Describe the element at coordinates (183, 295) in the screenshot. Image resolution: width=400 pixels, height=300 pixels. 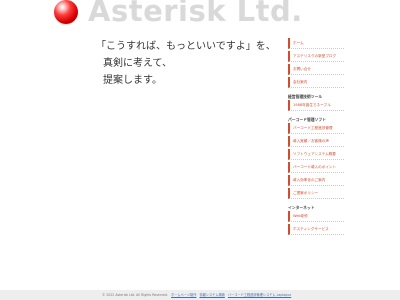
I see `footer-link: ホームページ制作` at that location.